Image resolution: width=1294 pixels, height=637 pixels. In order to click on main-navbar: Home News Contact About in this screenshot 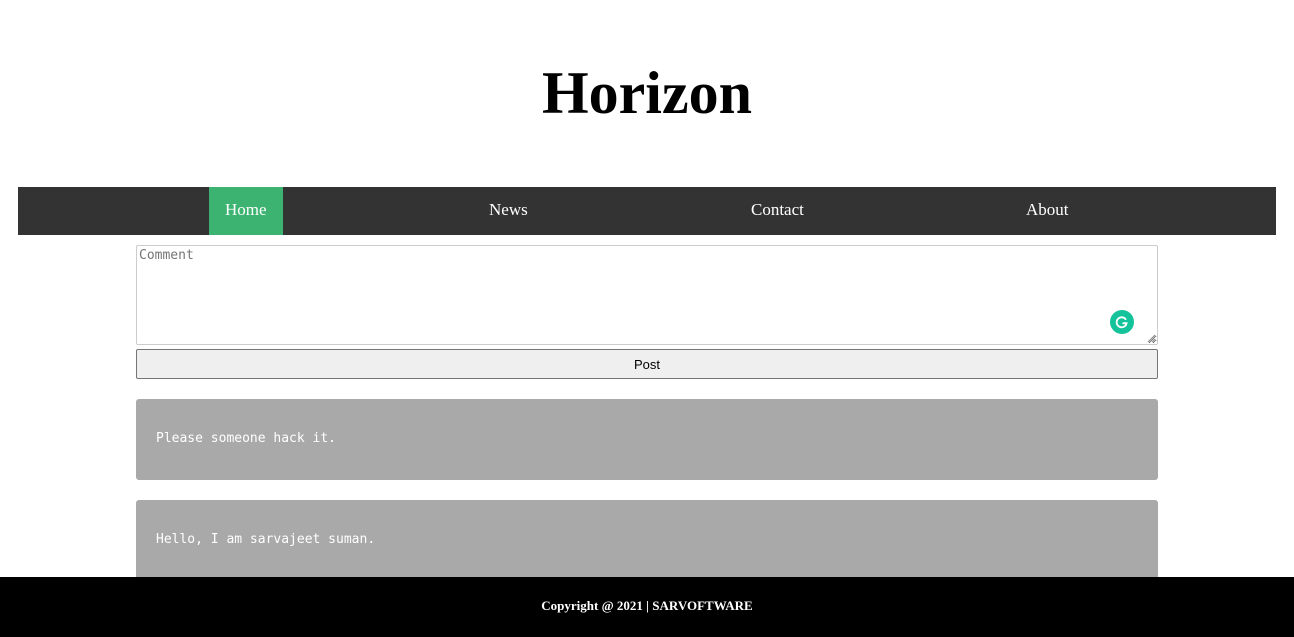, I will do `click(647, 211)`.